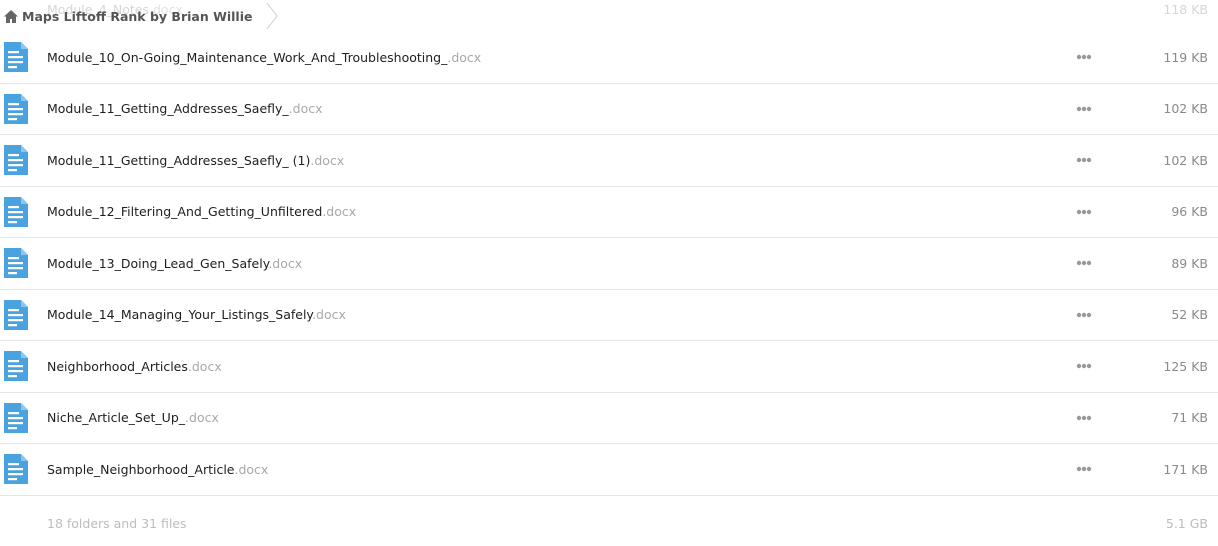 Image resolution: width=1218 pixels, height=546 pixels. Describe the element at coordinates (1185, 57) in the screenshot. I see `file-size: 119 KB` at that location.